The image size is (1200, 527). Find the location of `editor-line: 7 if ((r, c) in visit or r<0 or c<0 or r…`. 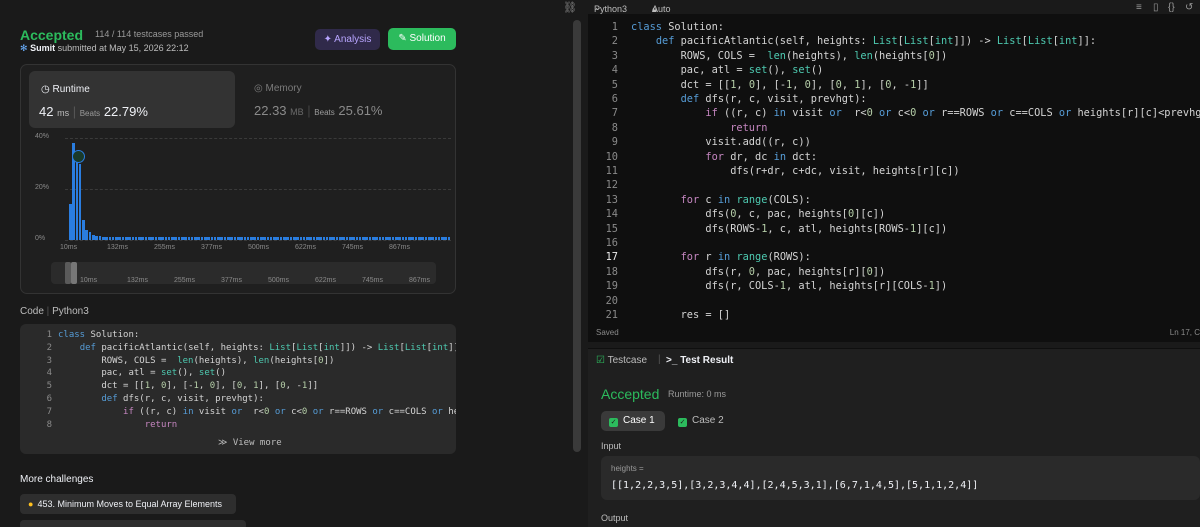

editor-line: 7 if ((r, c) in visit or r<0 or c<0 or r… is located at coordinates (894, 114).